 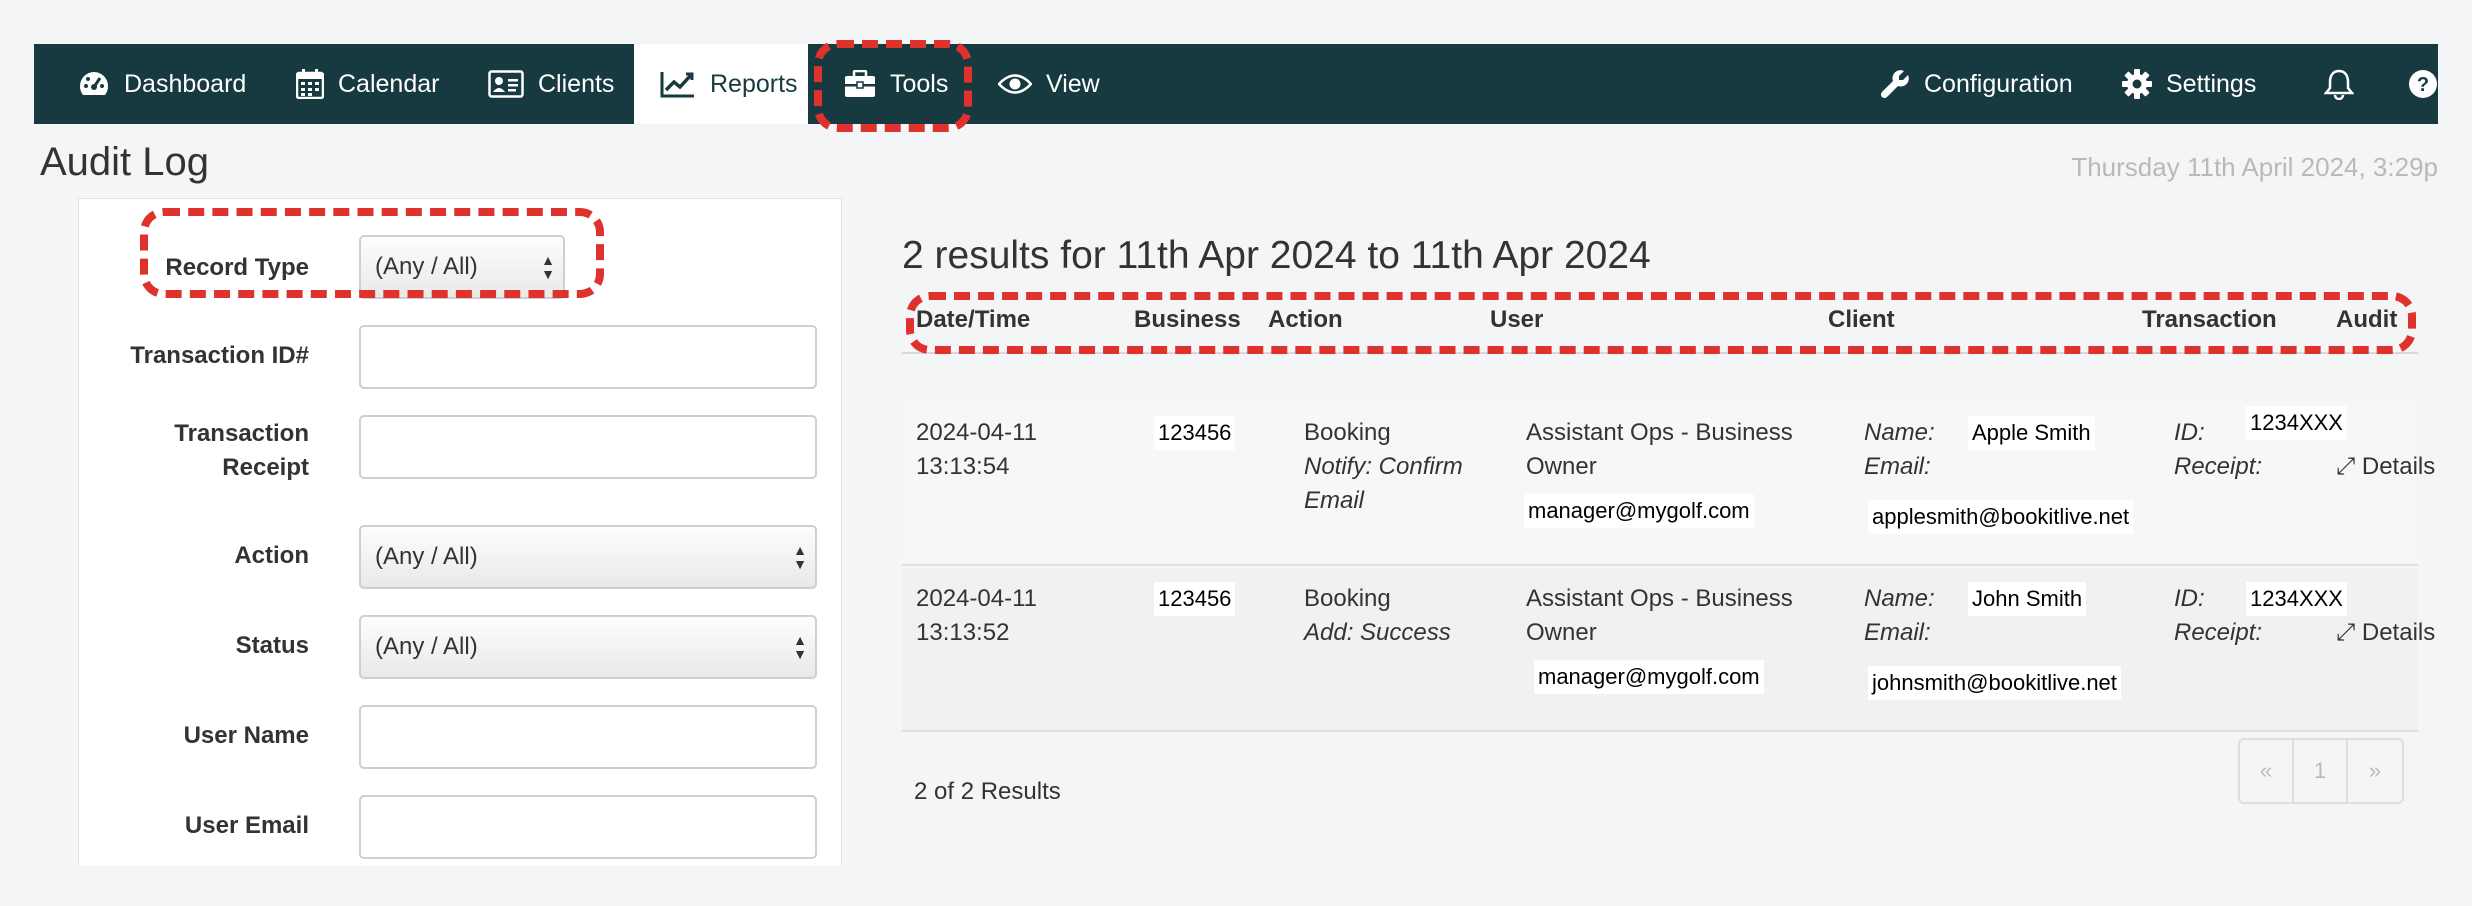 I want to click on nav-settings: Settings, so click(x=2189, y=84).